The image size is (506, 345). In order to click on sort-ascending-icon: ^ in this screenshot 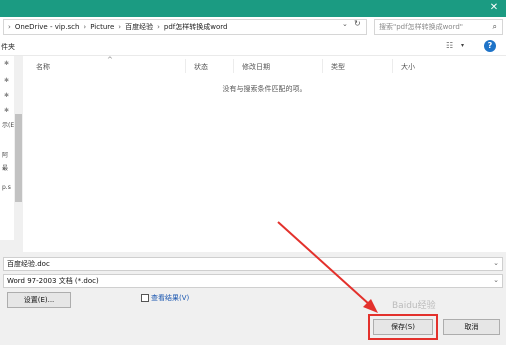, I will do `click(110, 60)`.